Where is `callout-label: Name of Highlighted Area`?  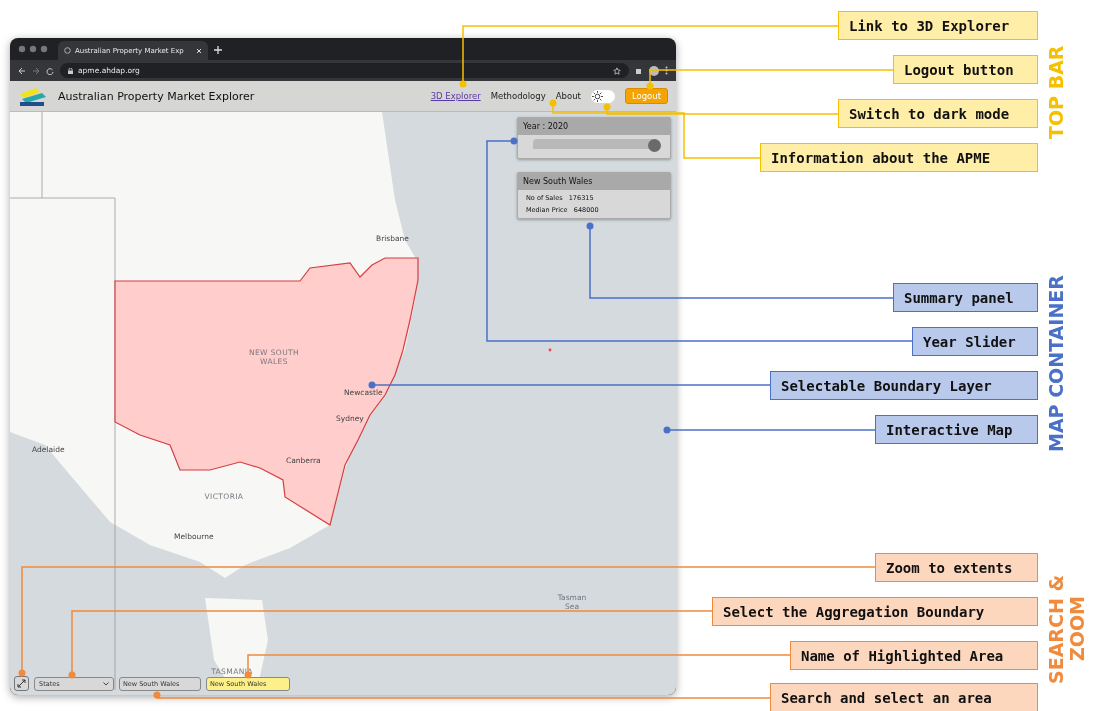
callout-label: Name of Highlighted Area is located at coordinates (914, 655).